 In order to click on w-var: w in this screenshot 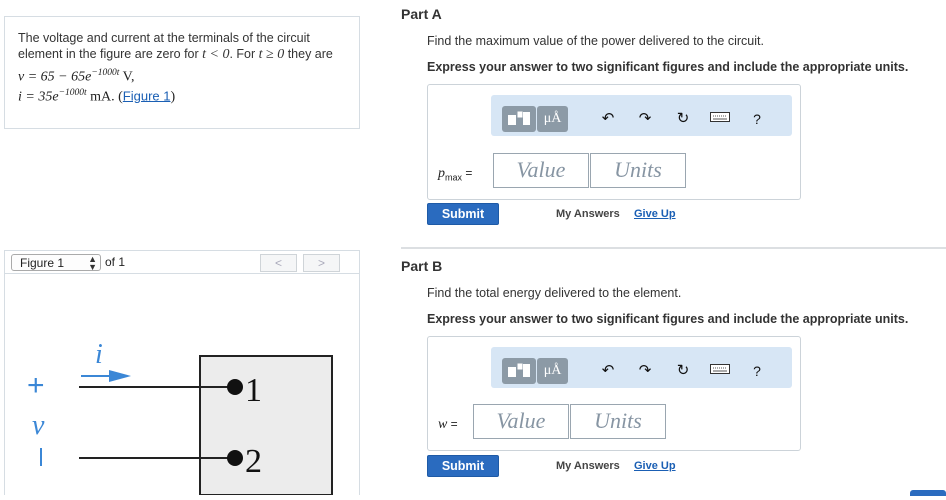, I will do `click(443, 424)`.